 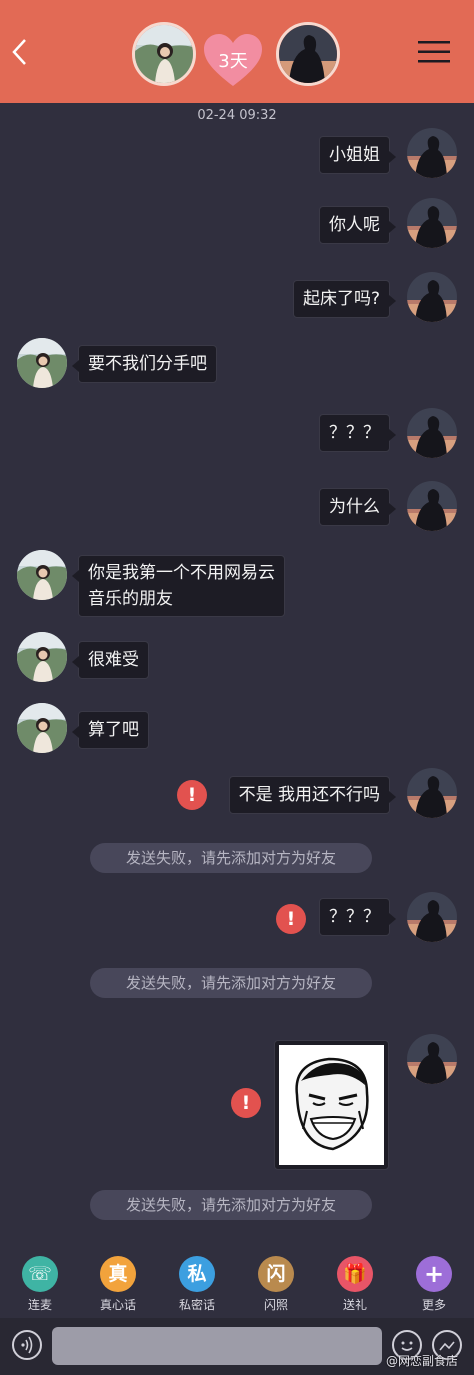 I want to click on message-bubble: 起床了吗?, so click(x=344, y=299).